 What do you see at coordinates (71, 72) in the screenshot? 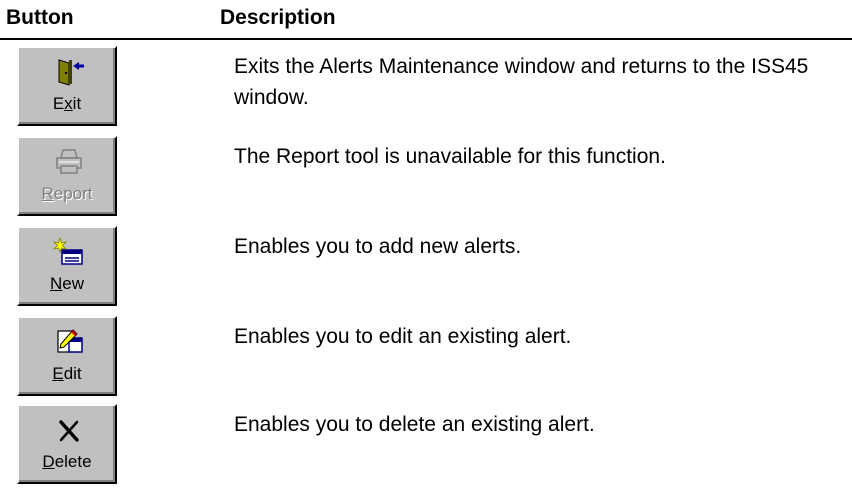
I see `exit-door-icon` at bounding box center [71, 72].